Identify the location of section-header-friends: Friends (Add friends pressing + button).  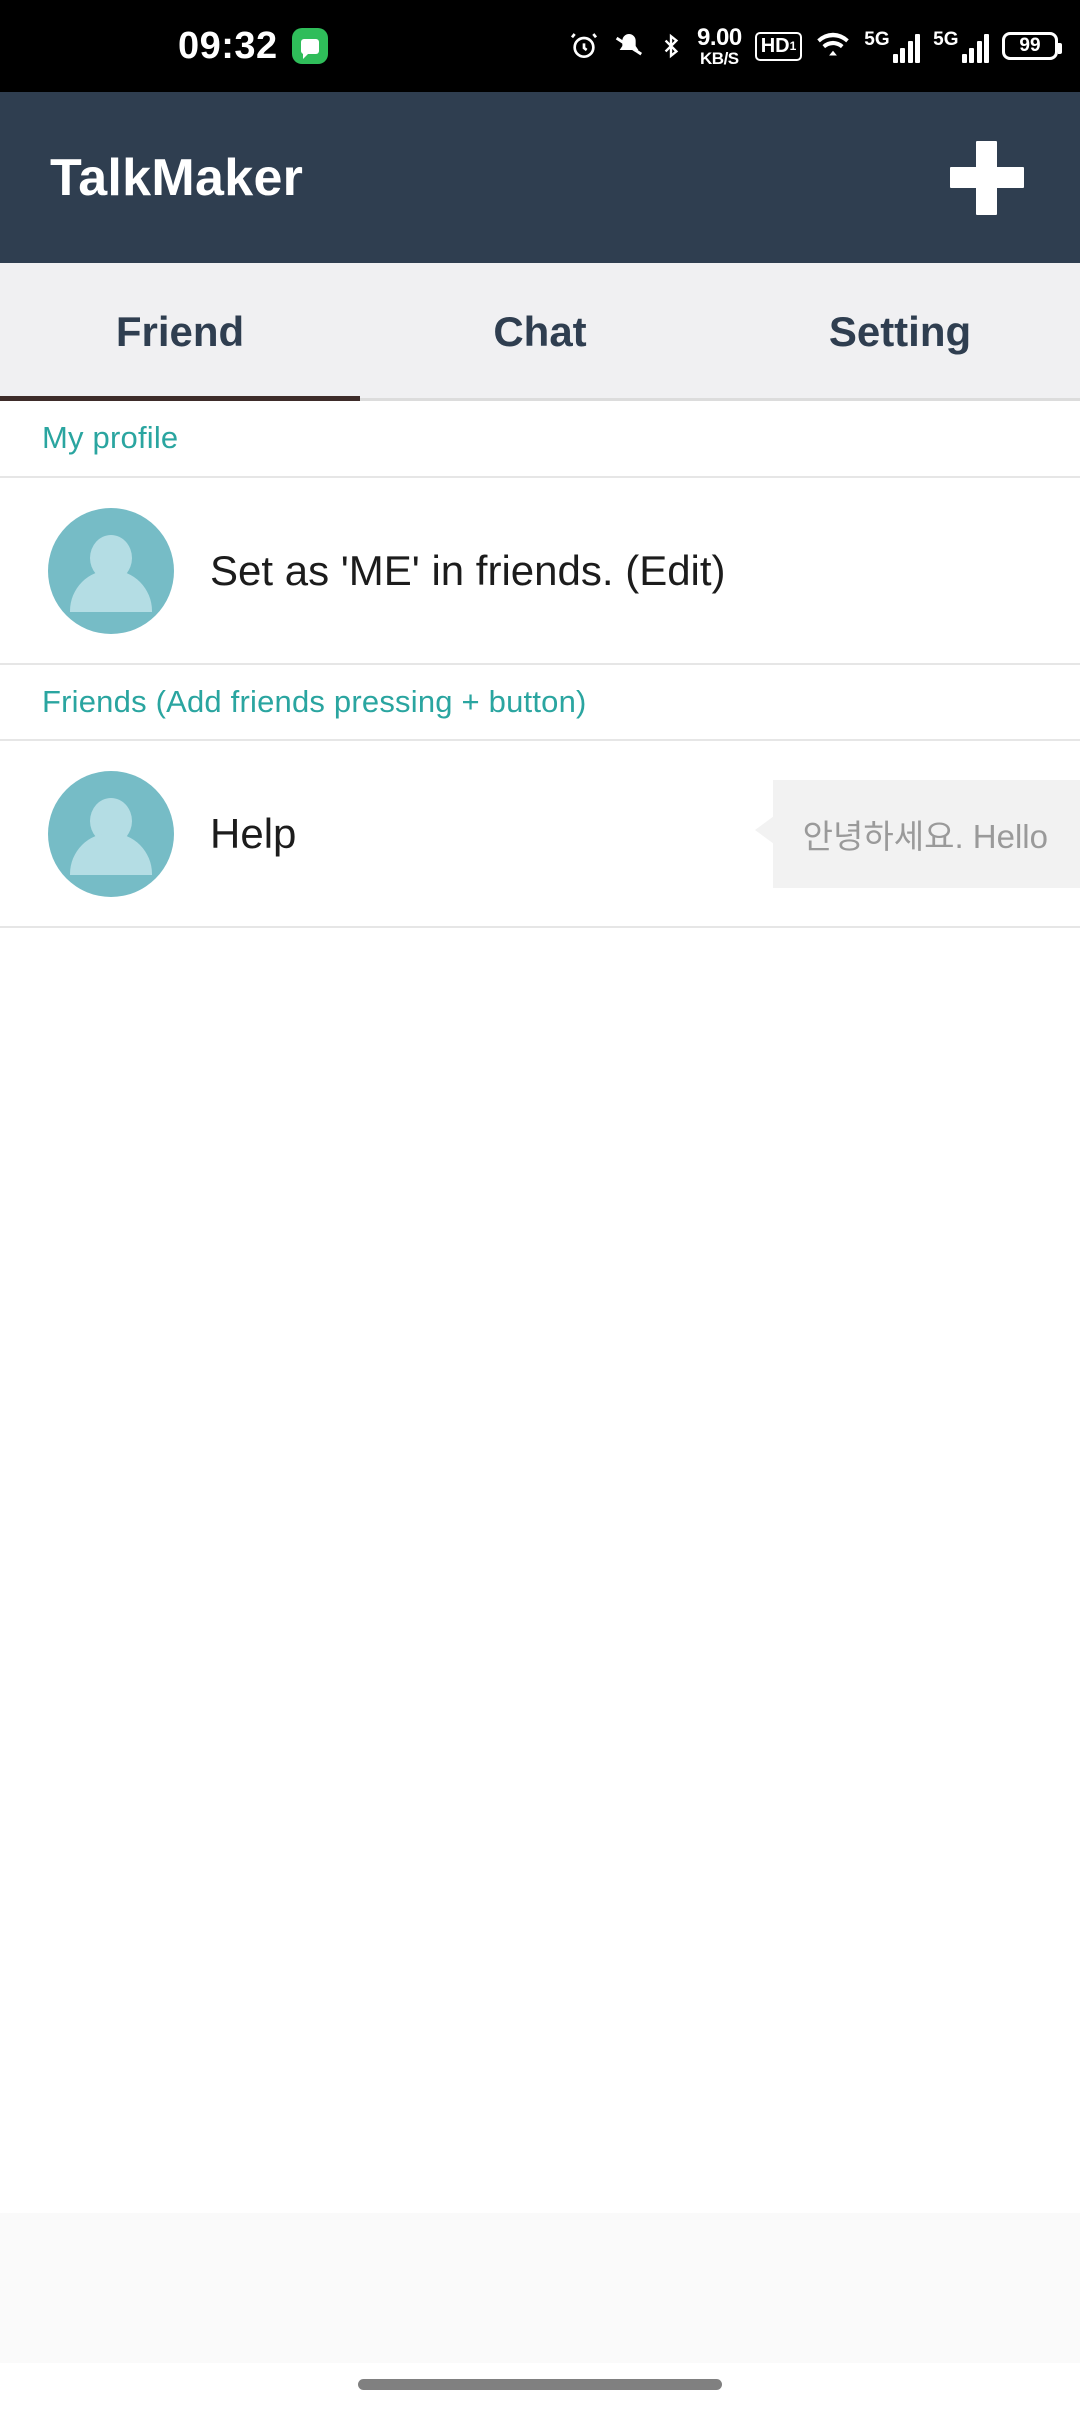
(540, 702).